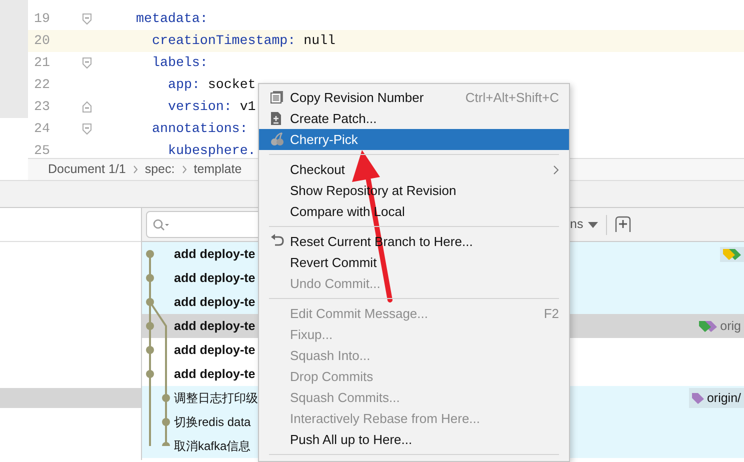  What do you see at coordinates (244, 41) in the screenshot?
I see `code-line: creationTimestamp: null` at bounding box center [244, 41].